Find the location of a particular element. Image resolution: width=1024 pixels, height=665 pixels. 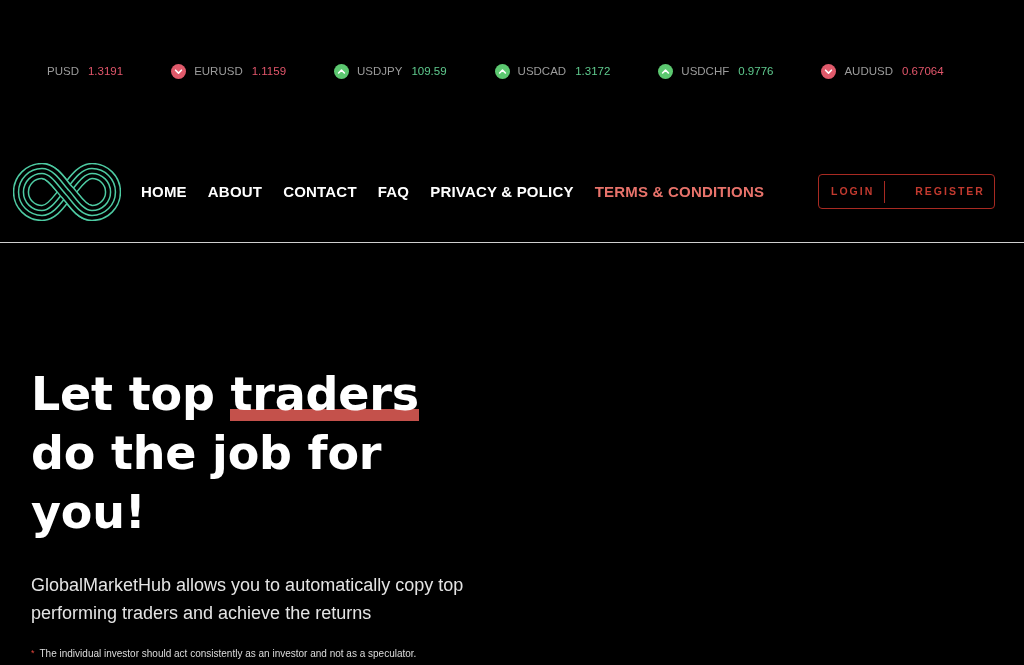

infinity-logo is located at coordinates (67, 191).